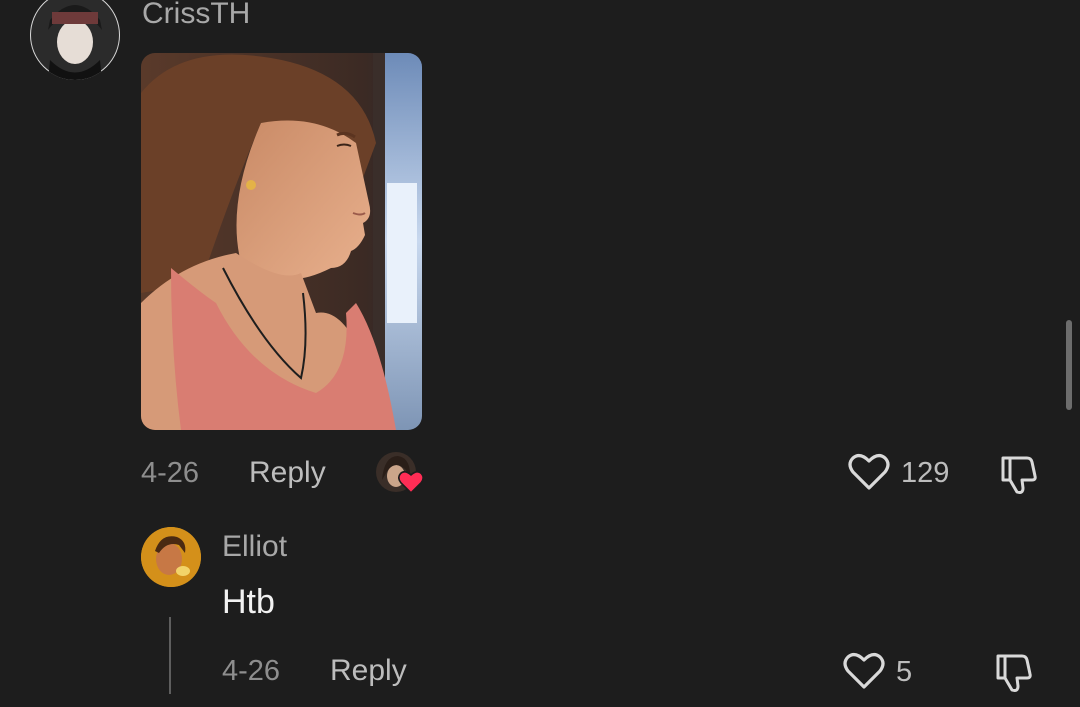 The width and height of the screenshot is (1080, 707). What do you see at coordinates (411, 482) in the screenshot?
I see `heart-badge-icon` at bounding box center [411, 482].